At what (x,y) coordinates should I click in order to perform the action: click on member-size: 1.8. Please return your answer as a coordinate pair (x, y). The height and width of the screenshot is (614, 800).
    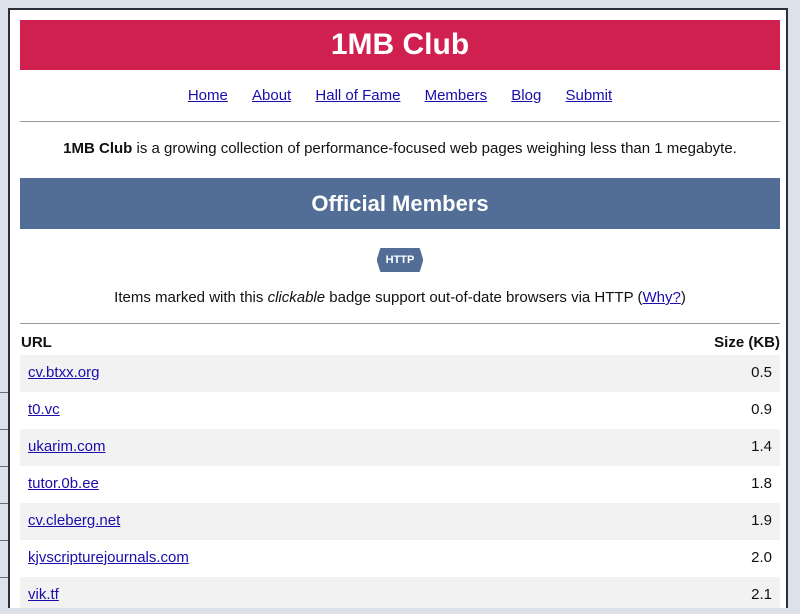
    Looking at the image, I should click on (761, 483).